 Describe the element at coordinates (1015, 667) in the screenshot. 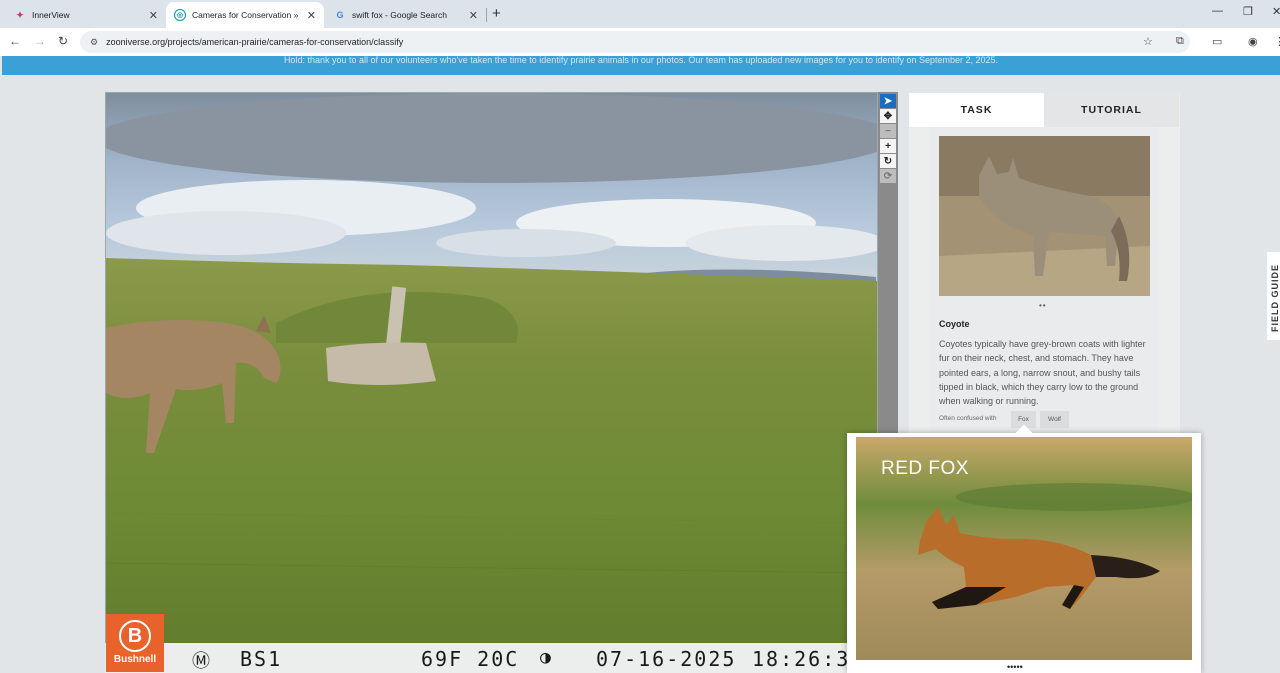

I see `popup-carousel-dots: •••••` at that location.